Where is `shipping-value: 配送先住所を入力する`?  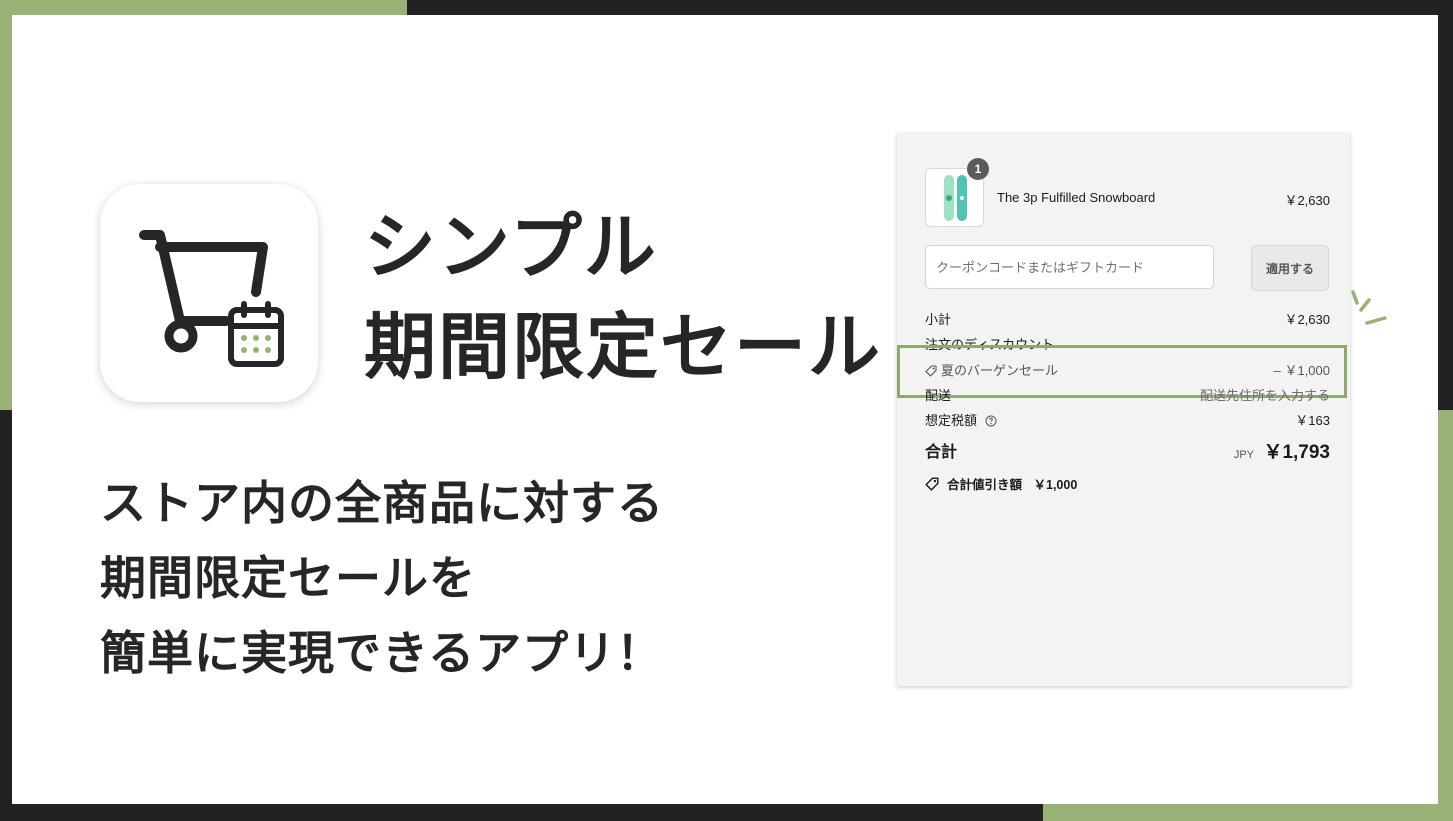 shipping-value: 配送先住所を入力する is located at coordinates (1264, 395).